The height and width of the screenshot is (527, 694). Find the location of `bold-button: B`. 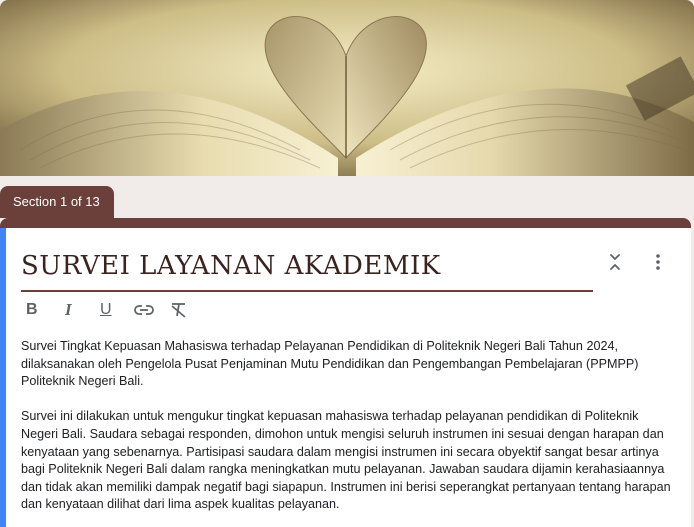

bold-button: B is located at coordinates (44, 310).